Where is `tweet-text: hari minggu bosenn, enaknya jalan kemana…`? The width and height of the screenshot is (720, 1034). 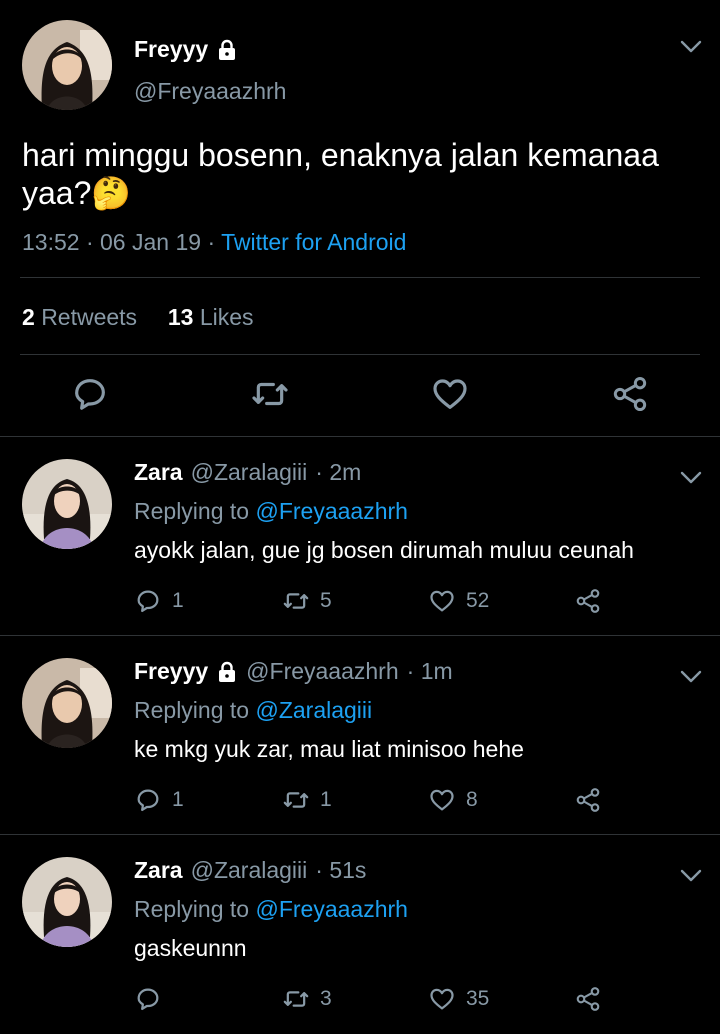 tweet-text: hari minggu bosenn, enaknya jalan kemana… is located at coordinates (340, 174).